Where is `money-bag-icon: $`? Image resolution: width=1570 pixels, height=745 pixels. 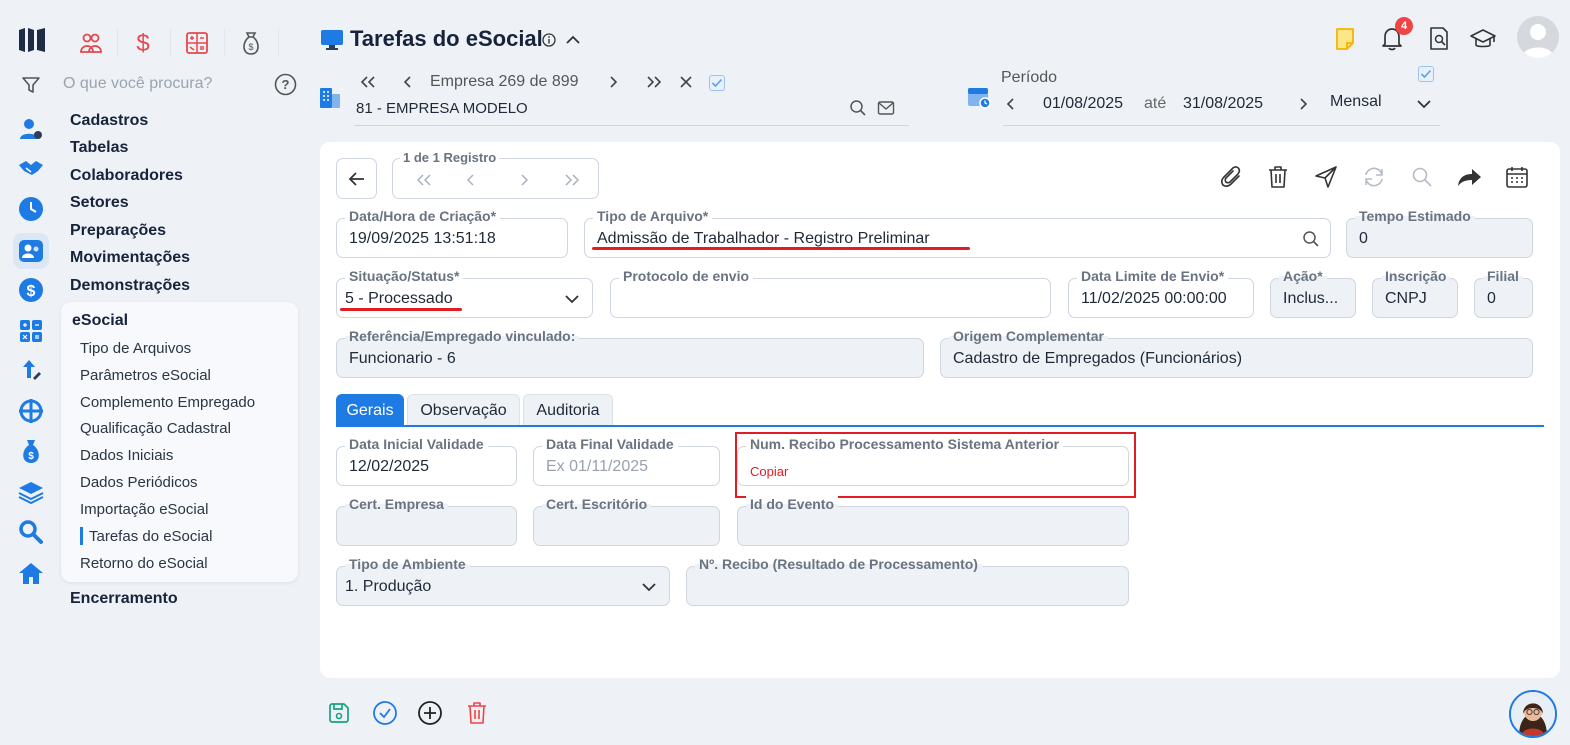 money-bag-icon: $ is located at coordinates (31, 451).